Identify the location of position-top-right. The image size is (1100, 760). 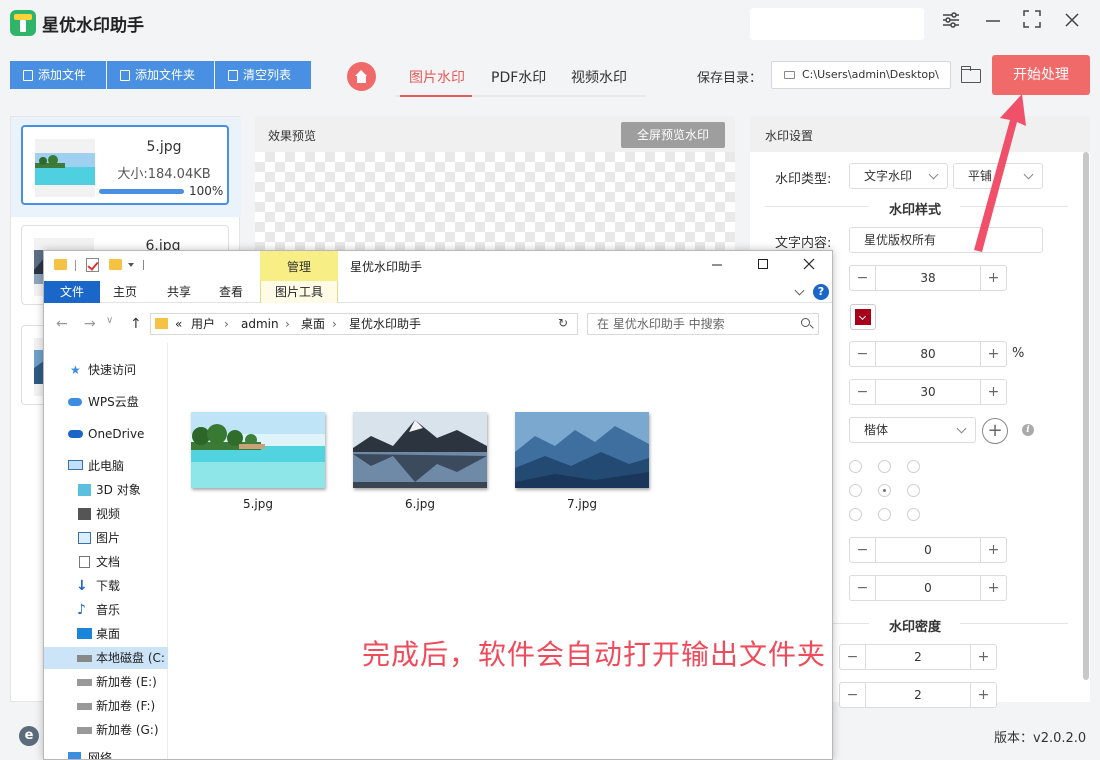
(913, 466).